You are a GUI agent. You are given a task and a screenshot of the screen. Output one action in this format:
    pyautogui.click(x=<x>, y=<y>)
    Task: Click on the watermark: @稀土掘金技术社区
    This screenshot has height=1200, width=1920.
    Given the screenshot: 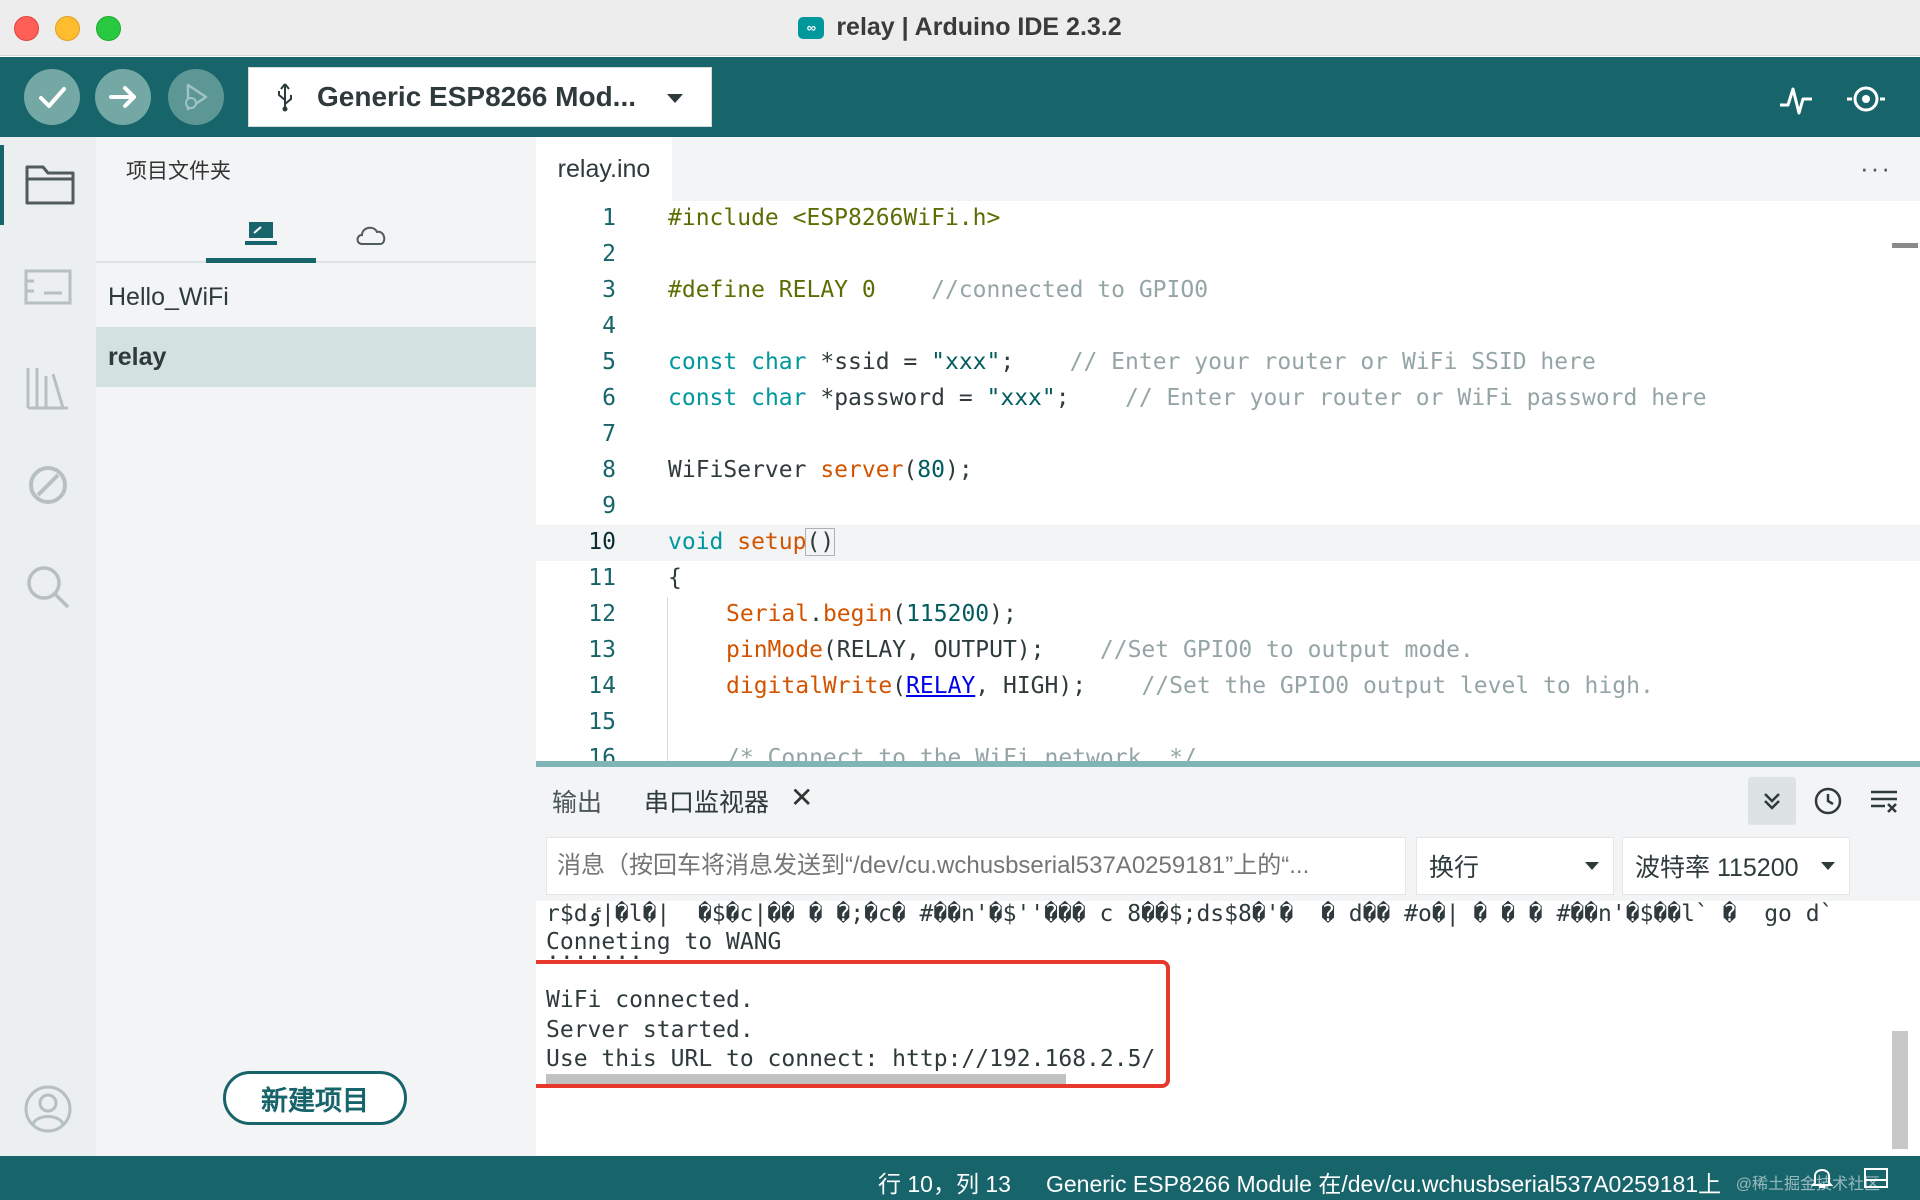 What is the action you would take?
    pyautogui.click(x=1807, y=1184)
    